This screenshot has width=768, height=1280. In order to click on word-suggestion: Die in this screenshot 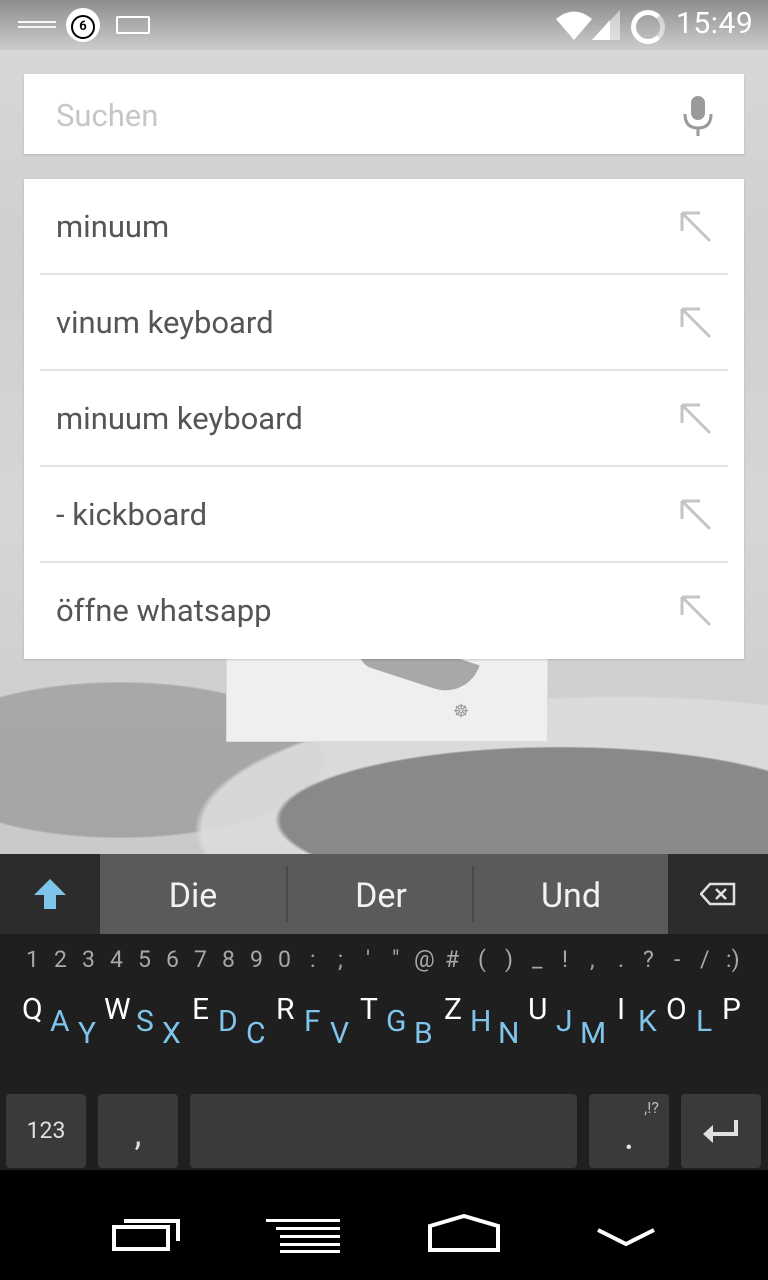, I will do `click(193, 894)`.